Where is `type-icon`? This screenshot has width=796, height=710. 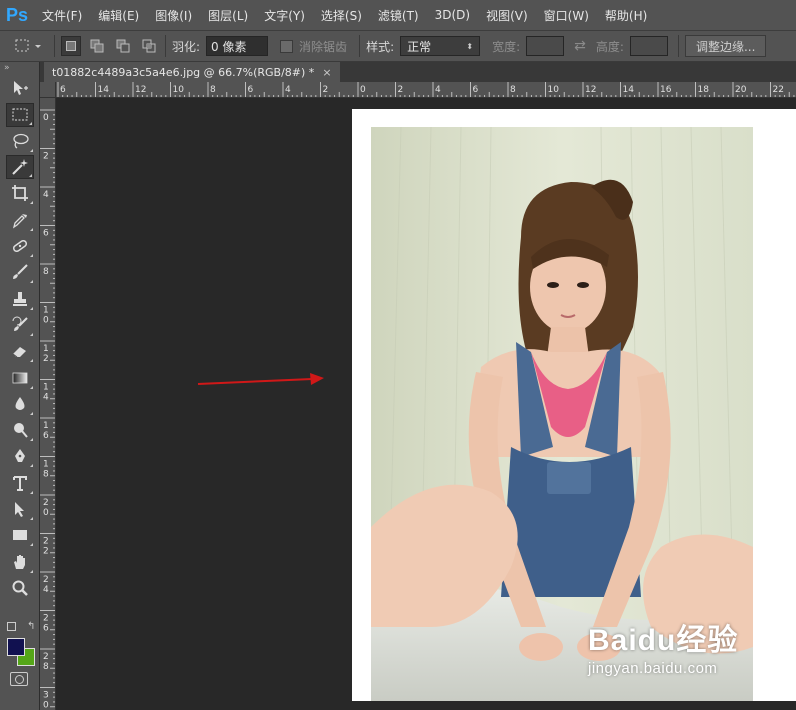 type-icon is located at coordinates (19, 483).